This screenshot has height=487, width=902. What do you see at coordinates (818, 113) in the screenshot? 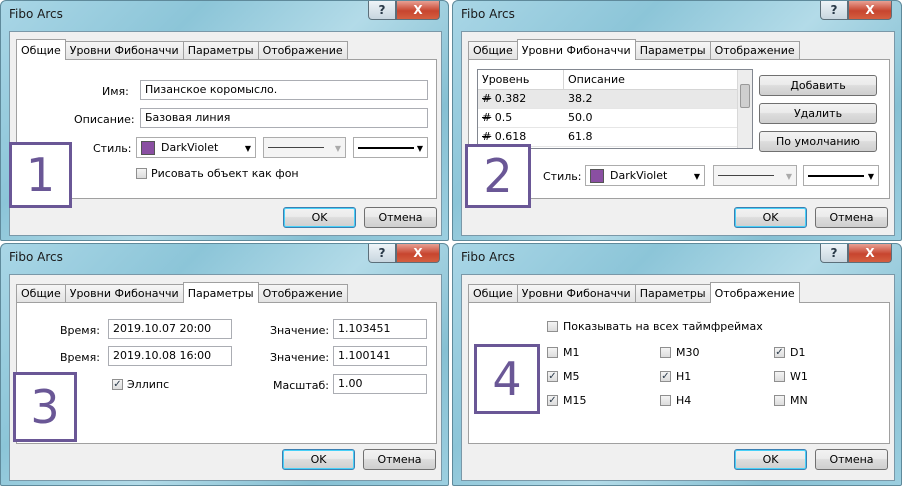
I see `delete-level-button: Удалить` at bounding box center [818, 113].